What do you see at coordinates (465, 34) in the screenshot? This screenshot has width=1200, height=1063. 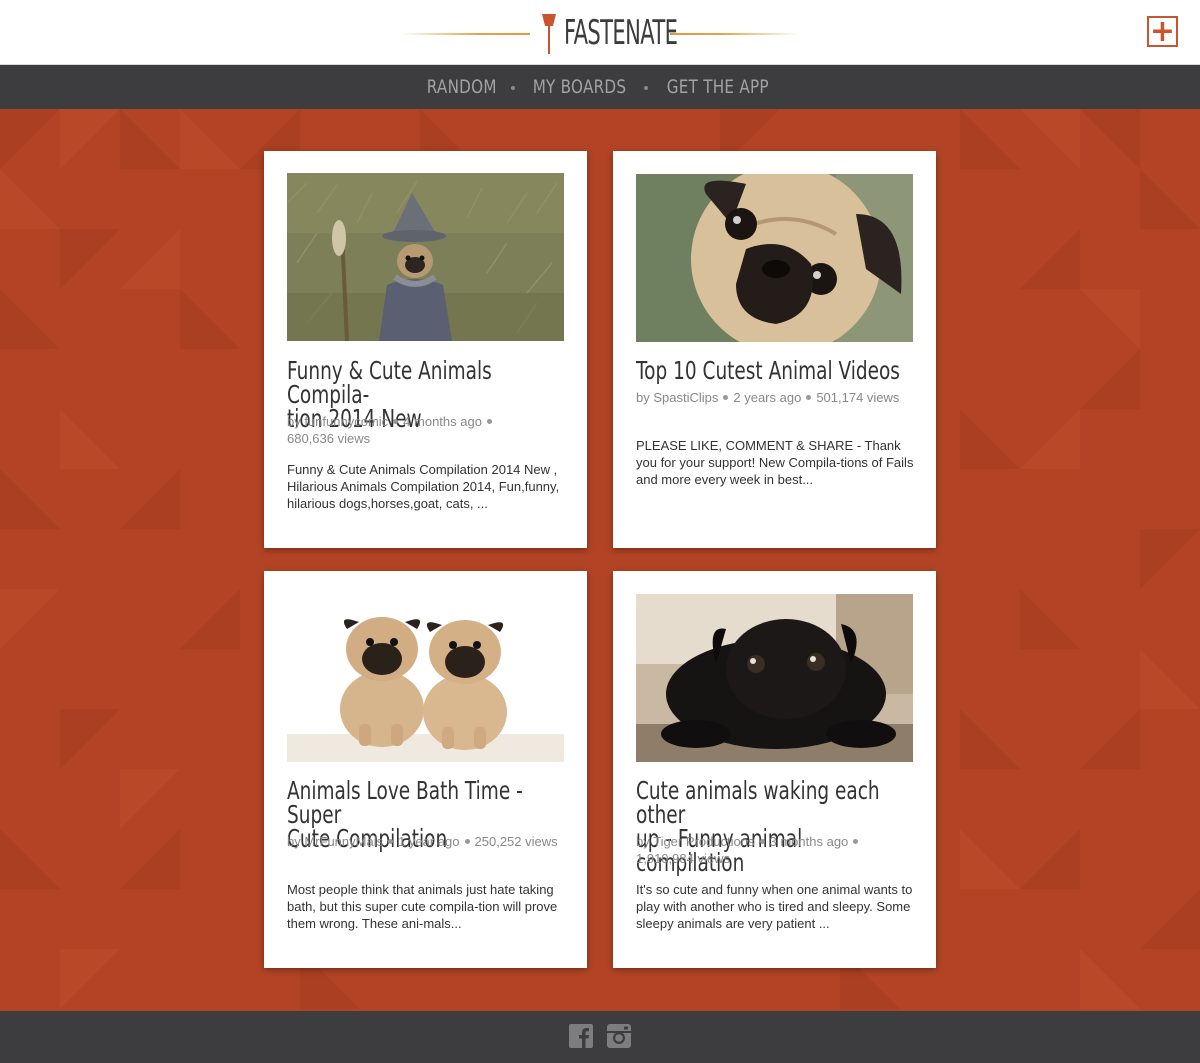 I see `logo-line-left` at bounding box center [465, 34].